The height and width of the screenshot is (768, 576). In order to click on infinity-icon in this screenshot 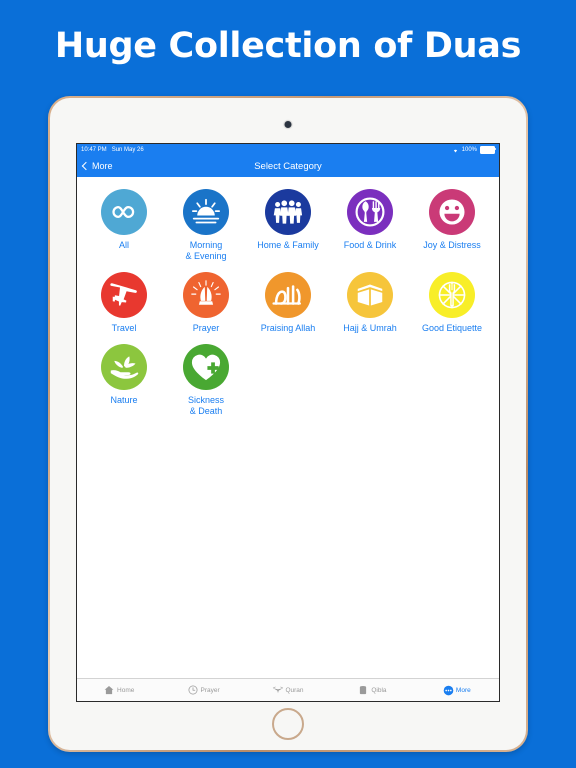, I will do `click(124, 212)`.